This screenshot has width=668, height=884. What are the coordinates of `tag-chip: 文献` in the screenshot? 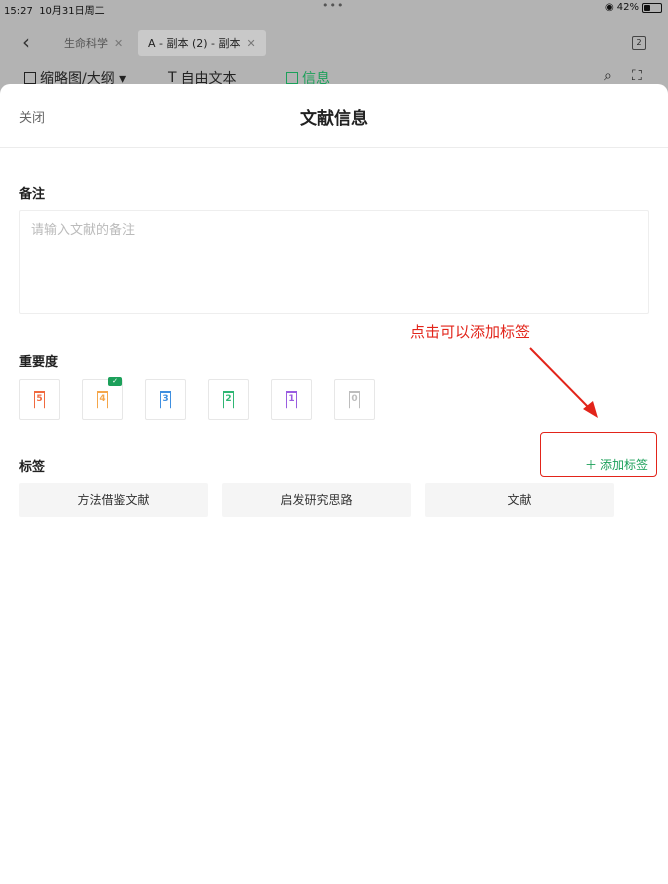 It's located at (519, 500).